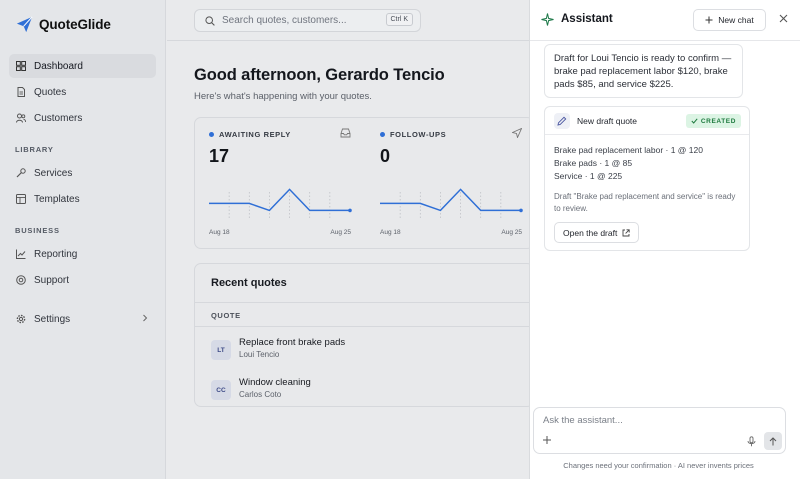 The height and width of the screenshot is (479, 800). What do you see at coordinates (626, 232) in the screenshot?
I see `external-link-icon` at bounding box center [626, 232].